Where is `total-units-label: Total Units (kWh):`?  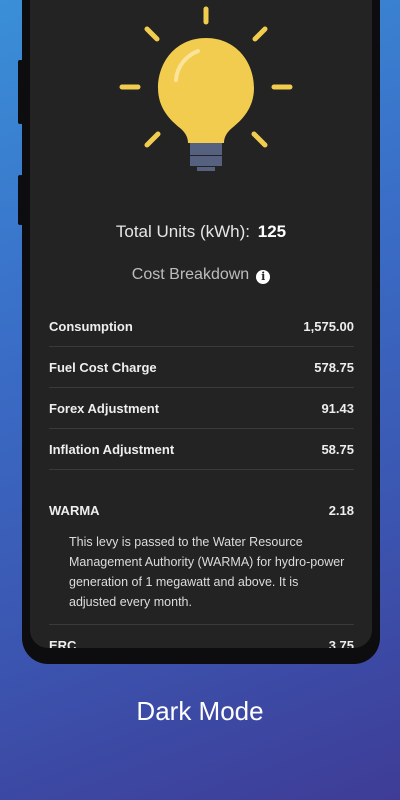
total-units-label: Total Units (kWh): is located at coordinates (183, 231).